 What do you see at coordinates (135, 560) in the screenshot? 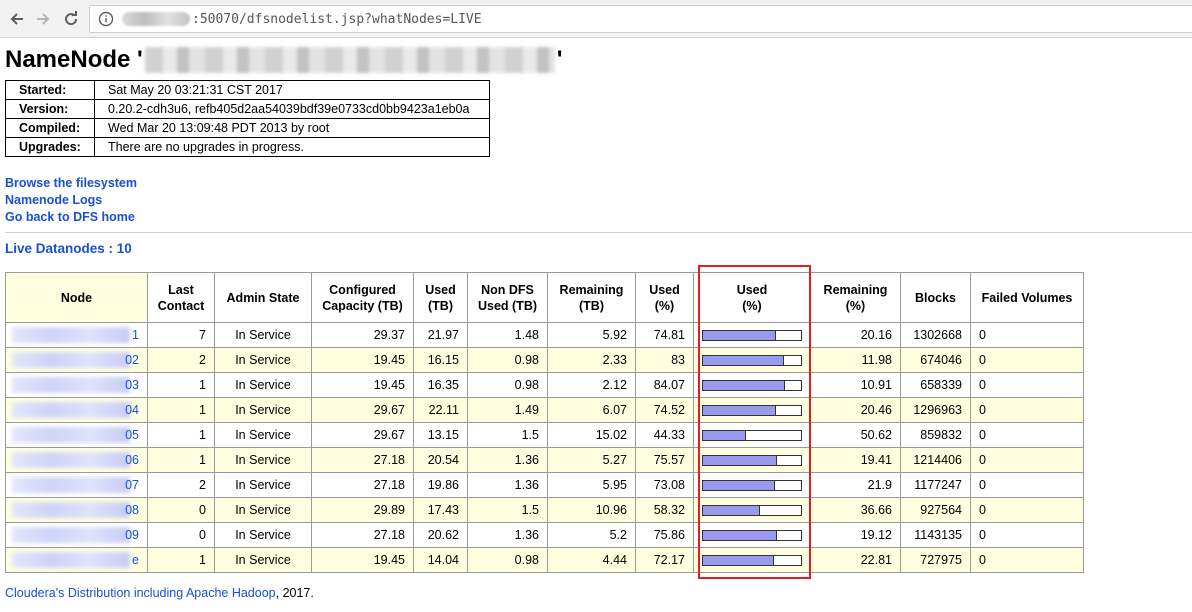
I see `node-name-suffix: e` at bounding box center [135, 560].